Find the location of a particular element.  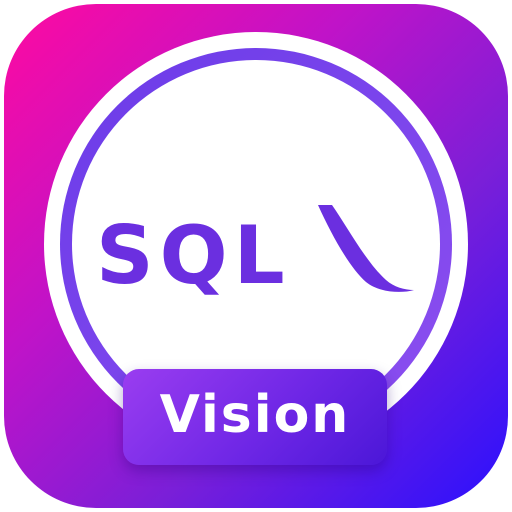

sql-wordmark: SQL is located at coordinates (193, 255).